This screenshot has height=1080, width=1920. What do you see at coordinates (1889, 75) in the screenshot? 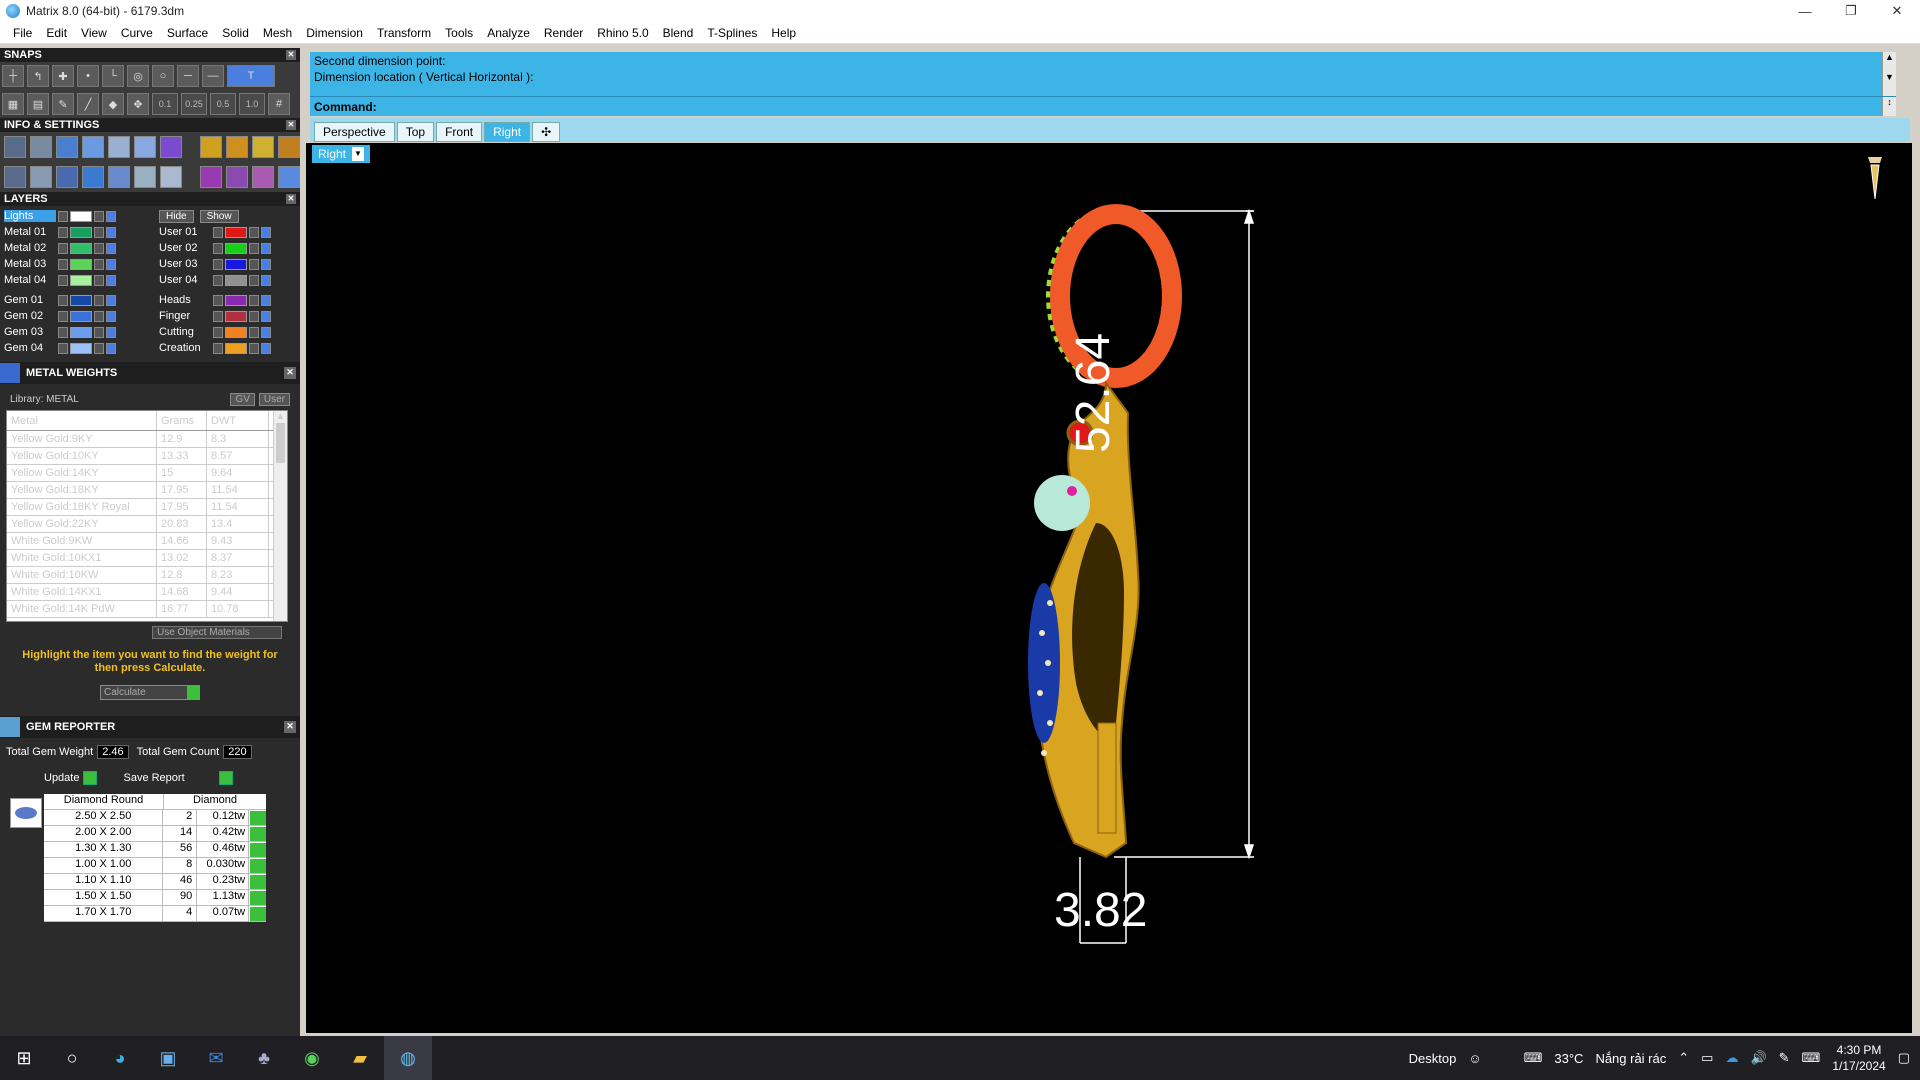
I see `command-scrollbar: ▲ ▼` at bounding box center [1889, 75].